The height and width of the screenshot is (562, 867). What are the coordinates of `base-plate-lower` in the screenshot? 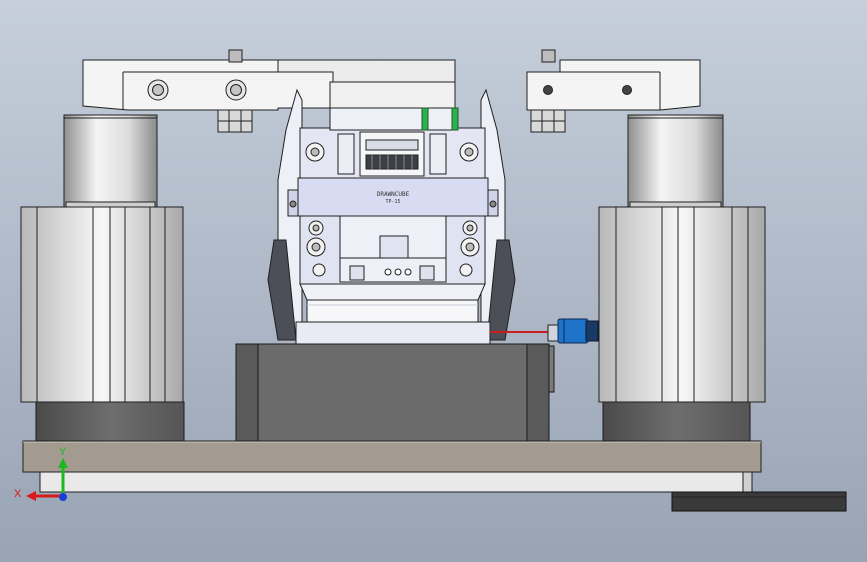 It's located at (396, 482).